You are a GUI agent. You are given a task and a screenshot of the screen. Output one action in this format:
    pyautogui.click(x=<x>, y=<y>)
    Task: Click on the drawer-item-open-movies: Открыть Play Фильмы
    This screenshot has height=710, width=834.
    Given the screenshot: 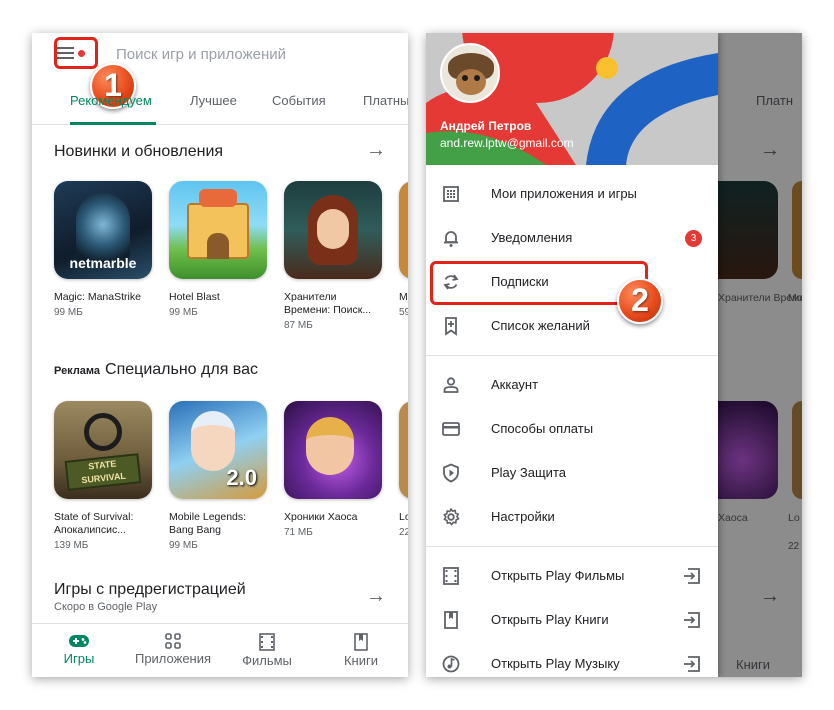 What is the action you would take?
    pyautogui.click(x=572, y=576)
    